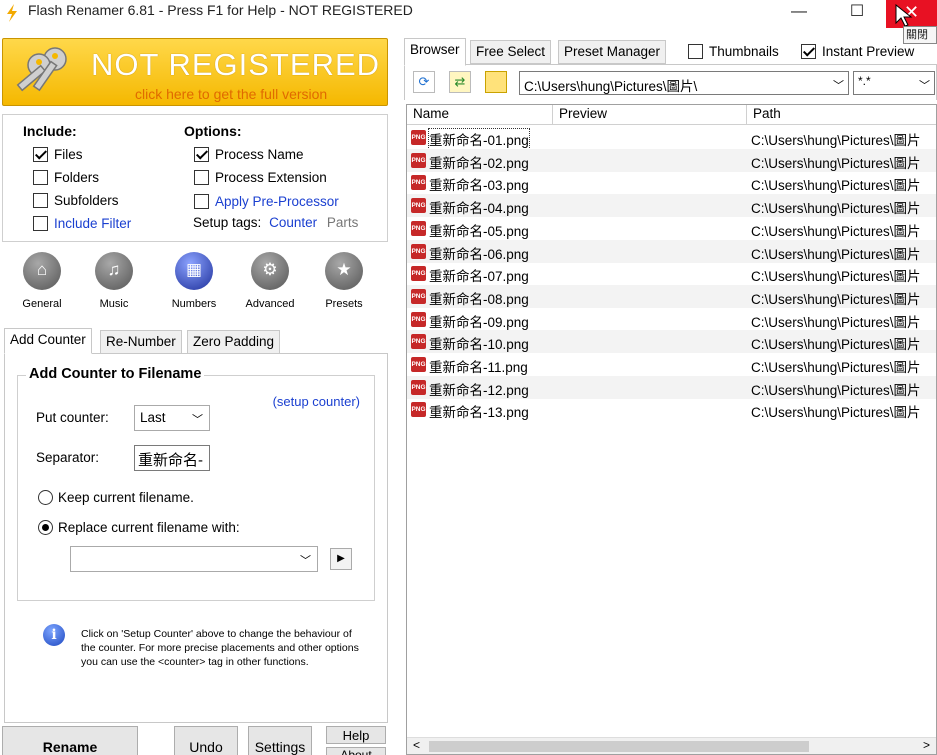 This screenshot has height=755, width=937. What do you see at coordinates (343, 222) in the screenshot?
I see `parts-link: Parts` at bounding box center [343, 222].